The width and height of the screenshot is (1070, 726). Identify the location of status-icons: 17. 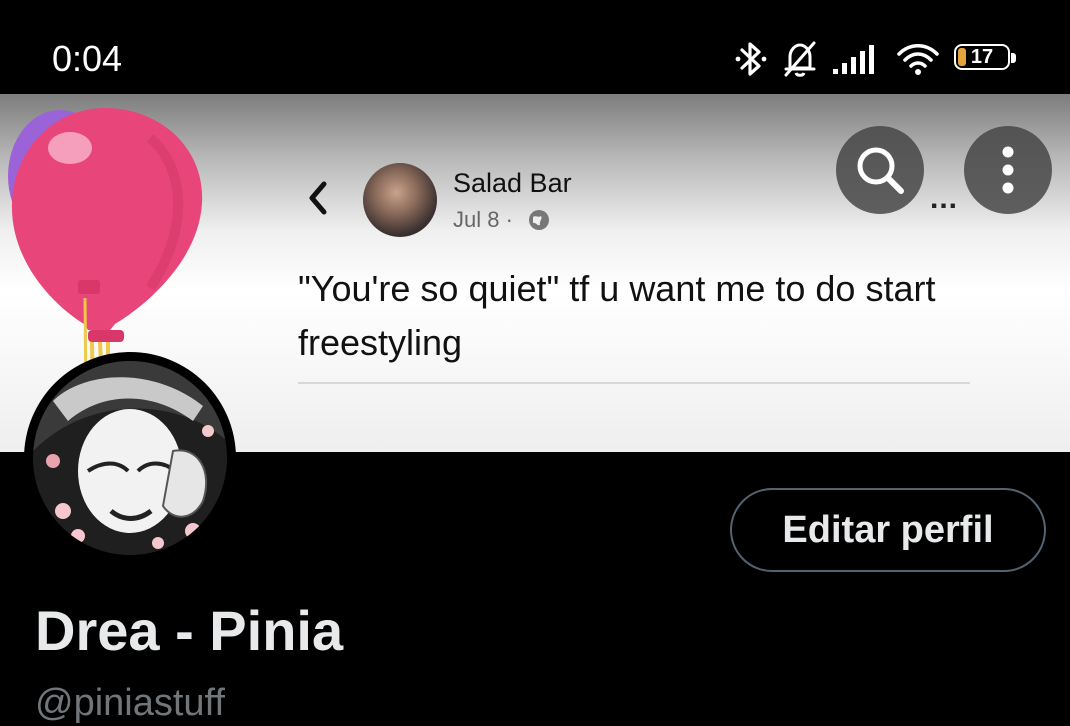
(876, 59).